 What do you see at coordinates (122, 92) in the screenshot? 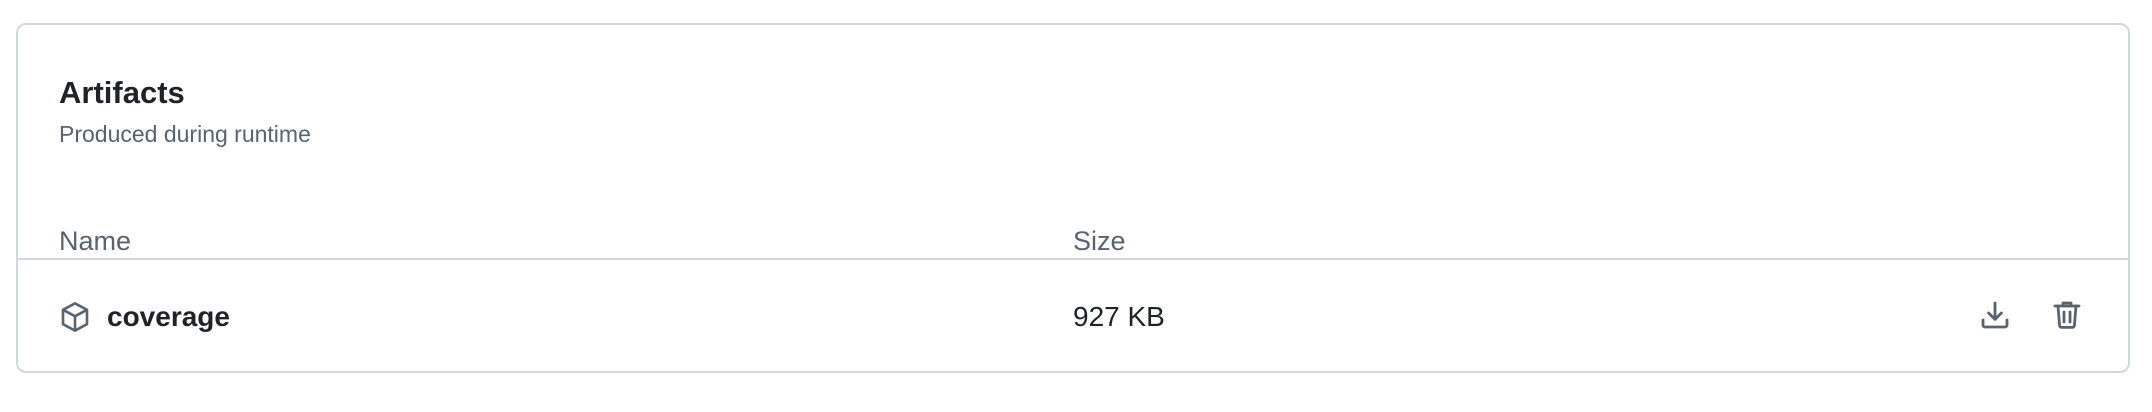
I see `panel-title: Artifacts` at bounding box center [122, 92].